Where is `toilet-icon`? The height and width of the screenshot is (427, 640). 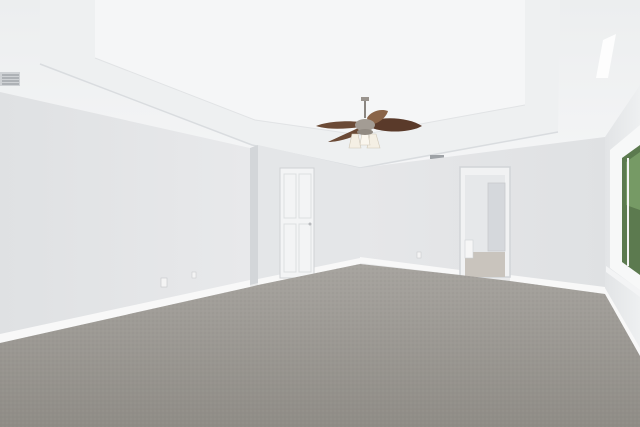 toilet-icon is located at coordinates (469, 249).